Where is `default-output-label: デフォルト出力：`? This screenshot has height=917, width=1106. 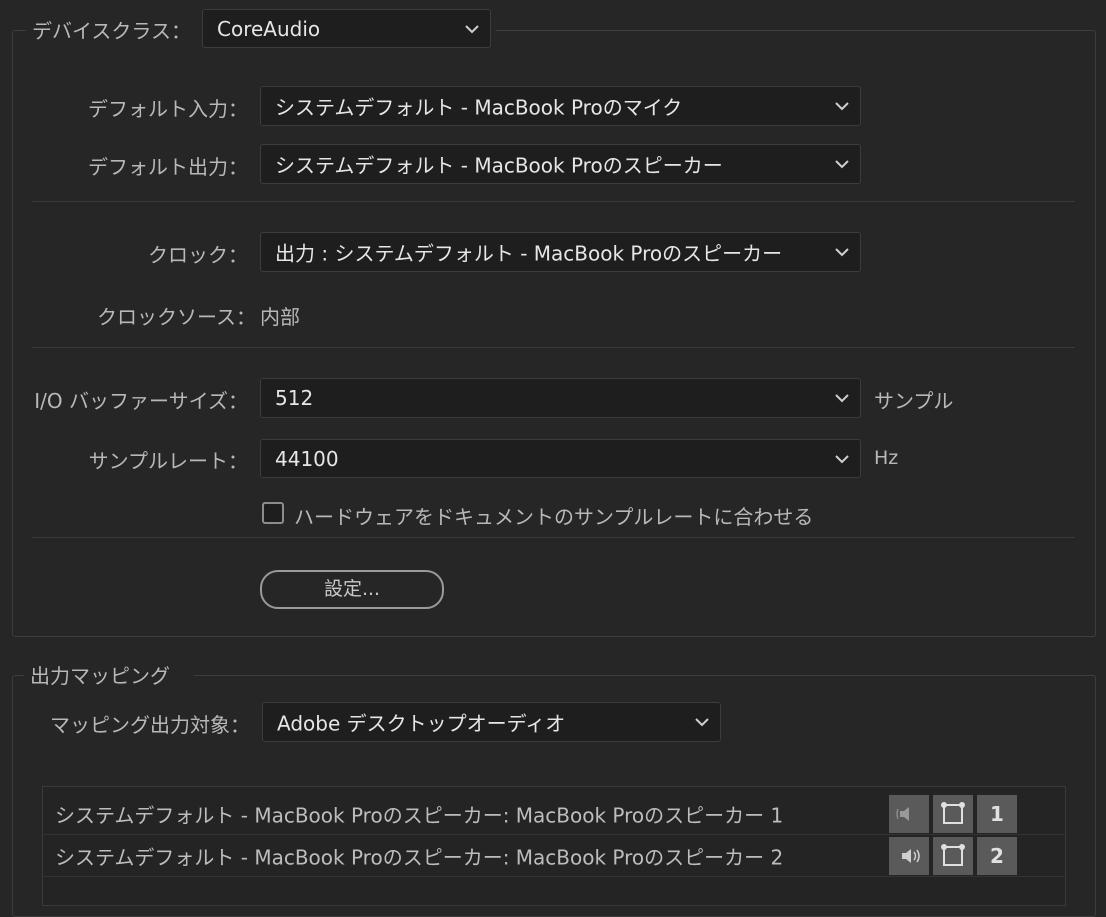 default-output-label: デフォルト出力： is located at coordinates (168, 167).